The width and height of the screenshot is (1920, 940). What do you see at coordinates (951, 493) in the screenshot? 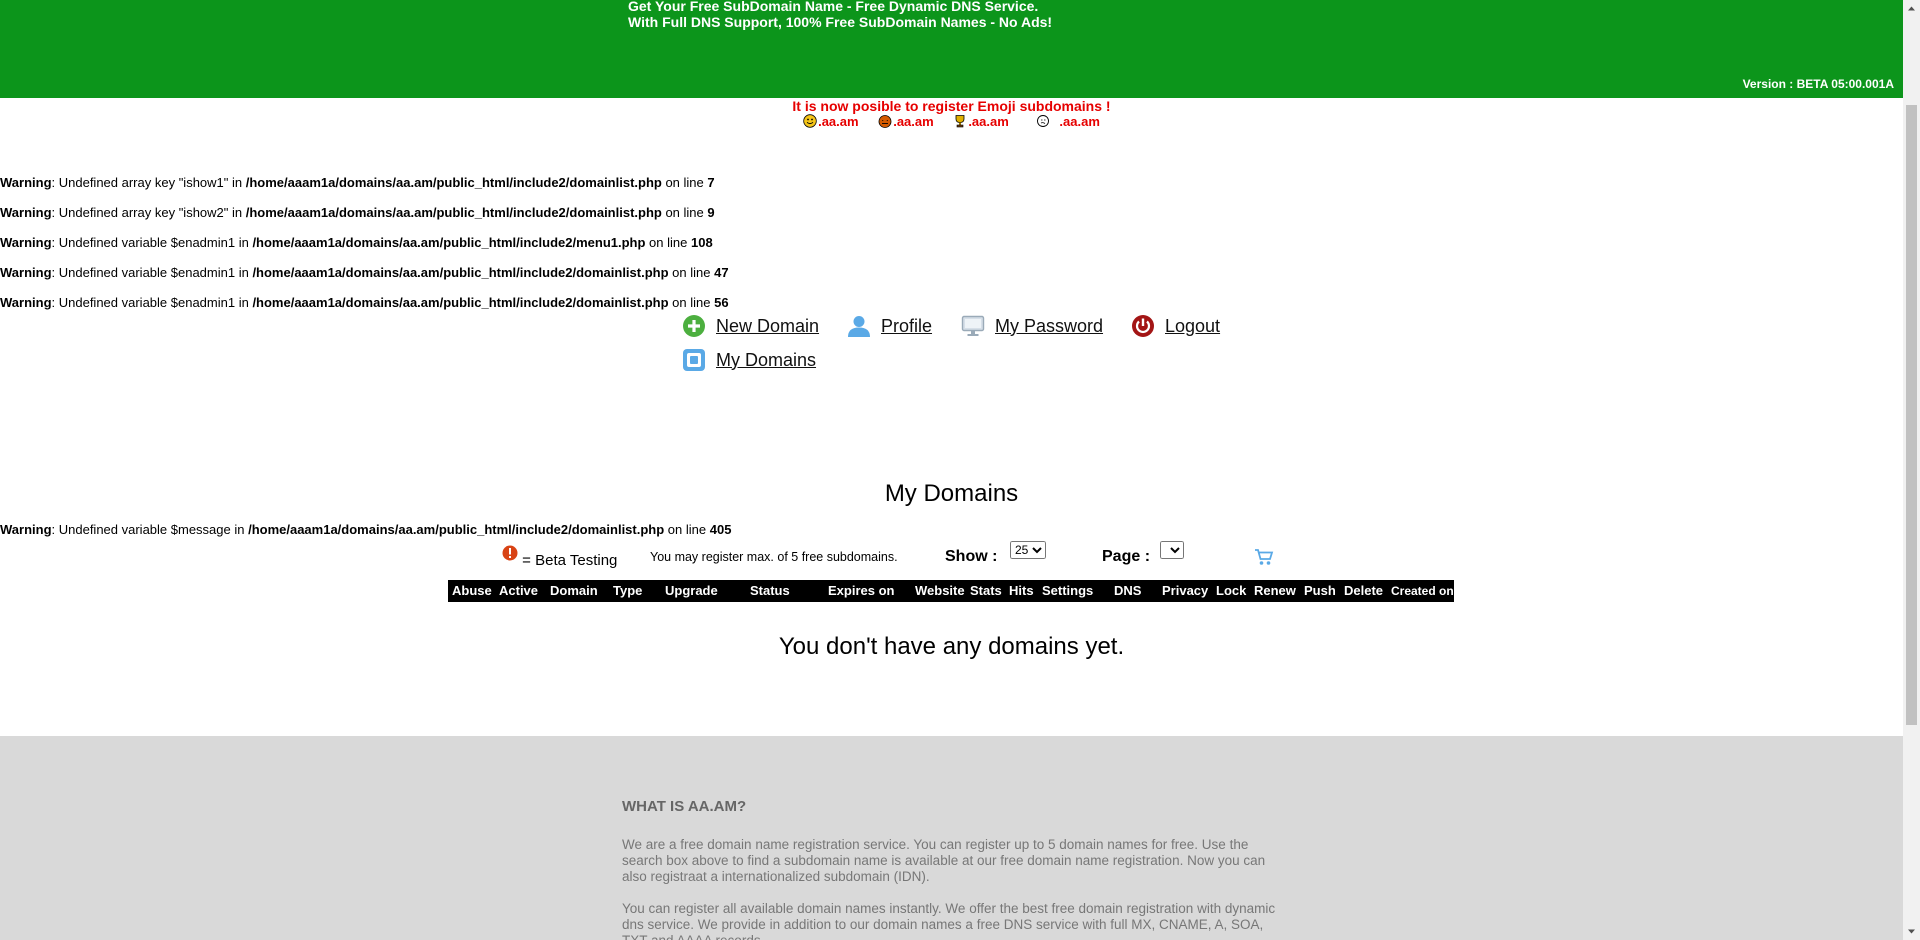
I see `page-title: My Domains` at bounding box center [951, 493].